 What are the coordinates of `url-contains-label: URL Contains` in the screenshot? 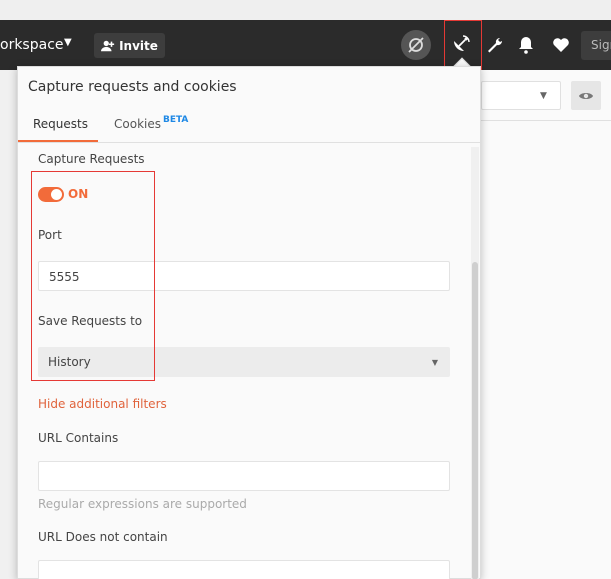 It's located at (78, 438).